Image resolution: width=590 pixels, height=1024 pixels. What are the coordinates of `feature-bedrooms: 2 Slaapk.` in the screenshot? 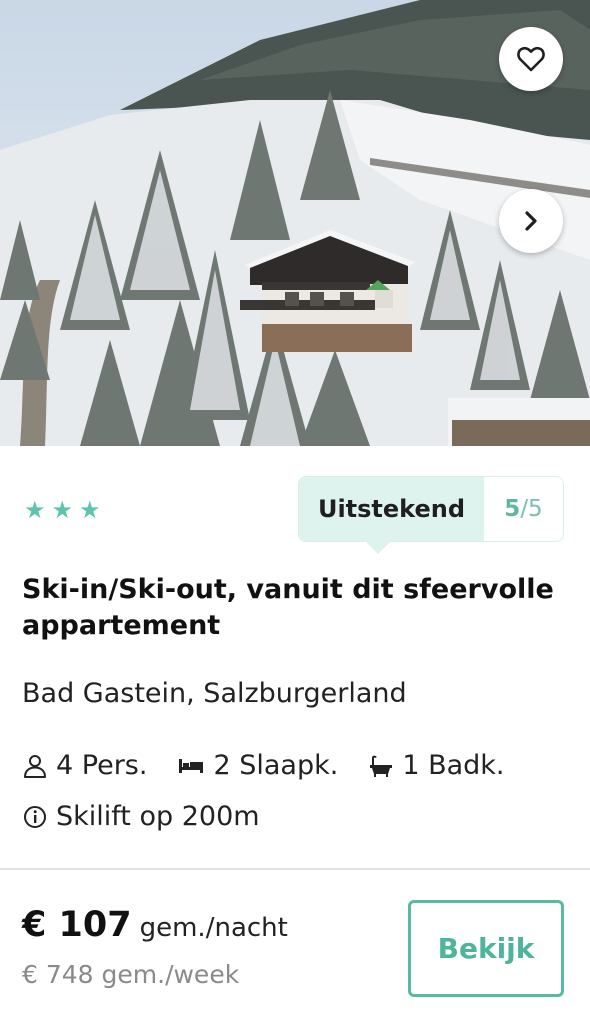 It's located at (257, 765).